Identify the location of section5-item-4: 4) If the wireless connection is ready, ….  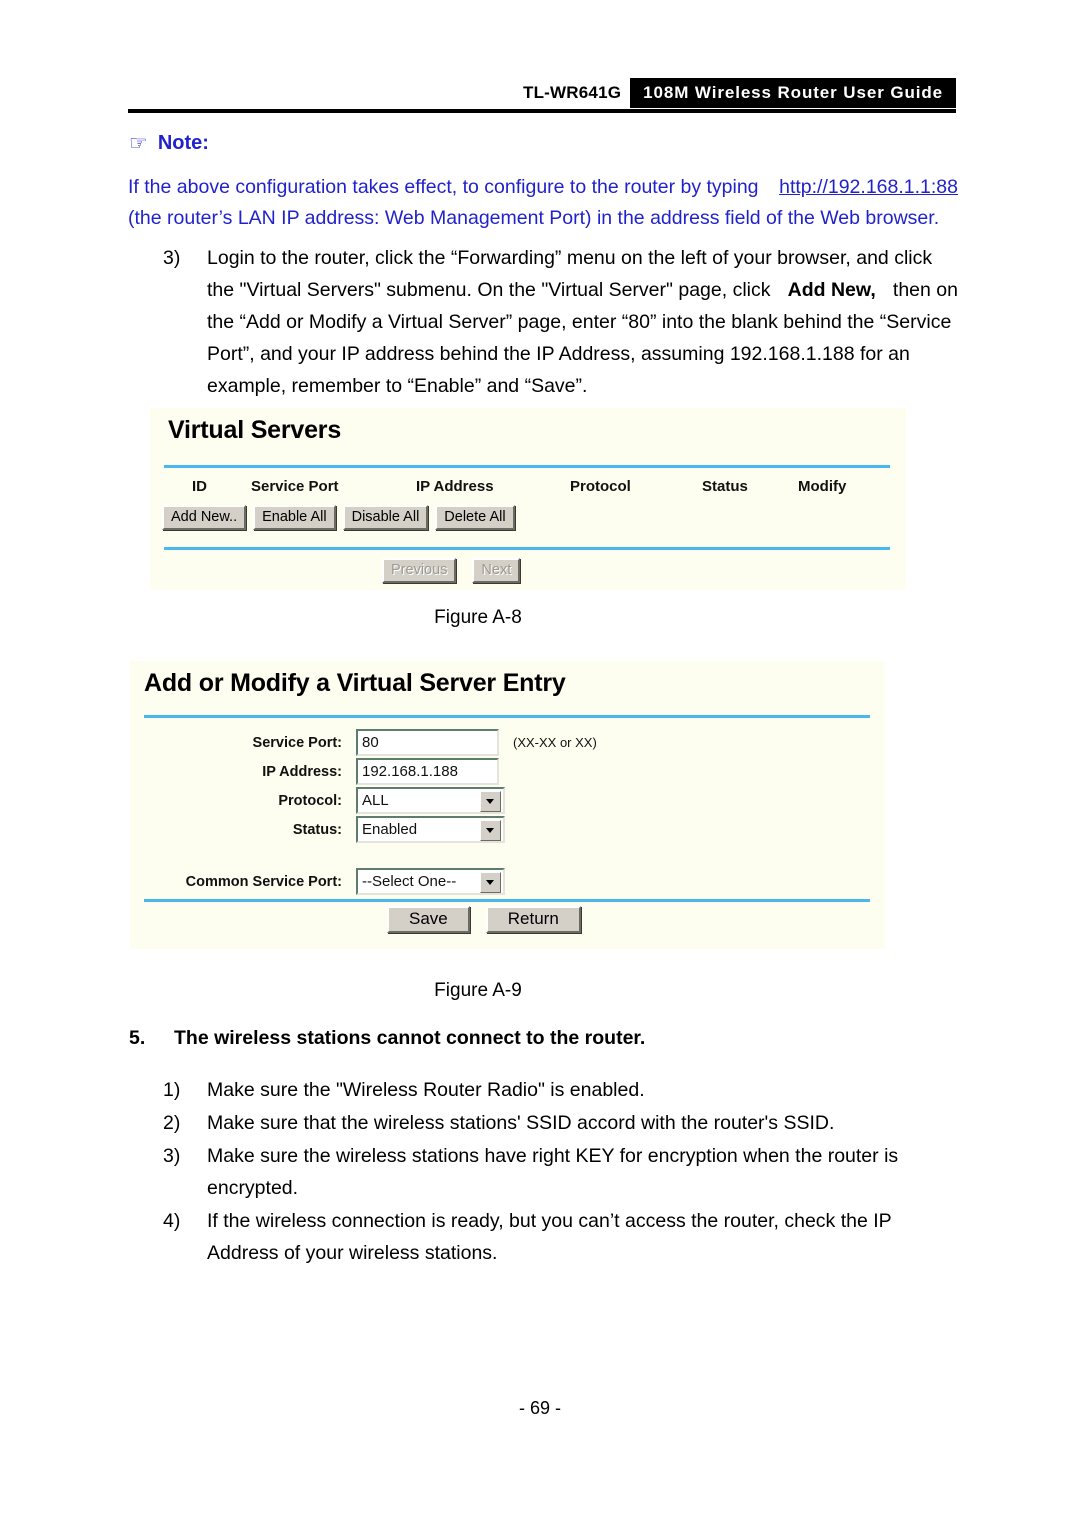
(560, 1237).